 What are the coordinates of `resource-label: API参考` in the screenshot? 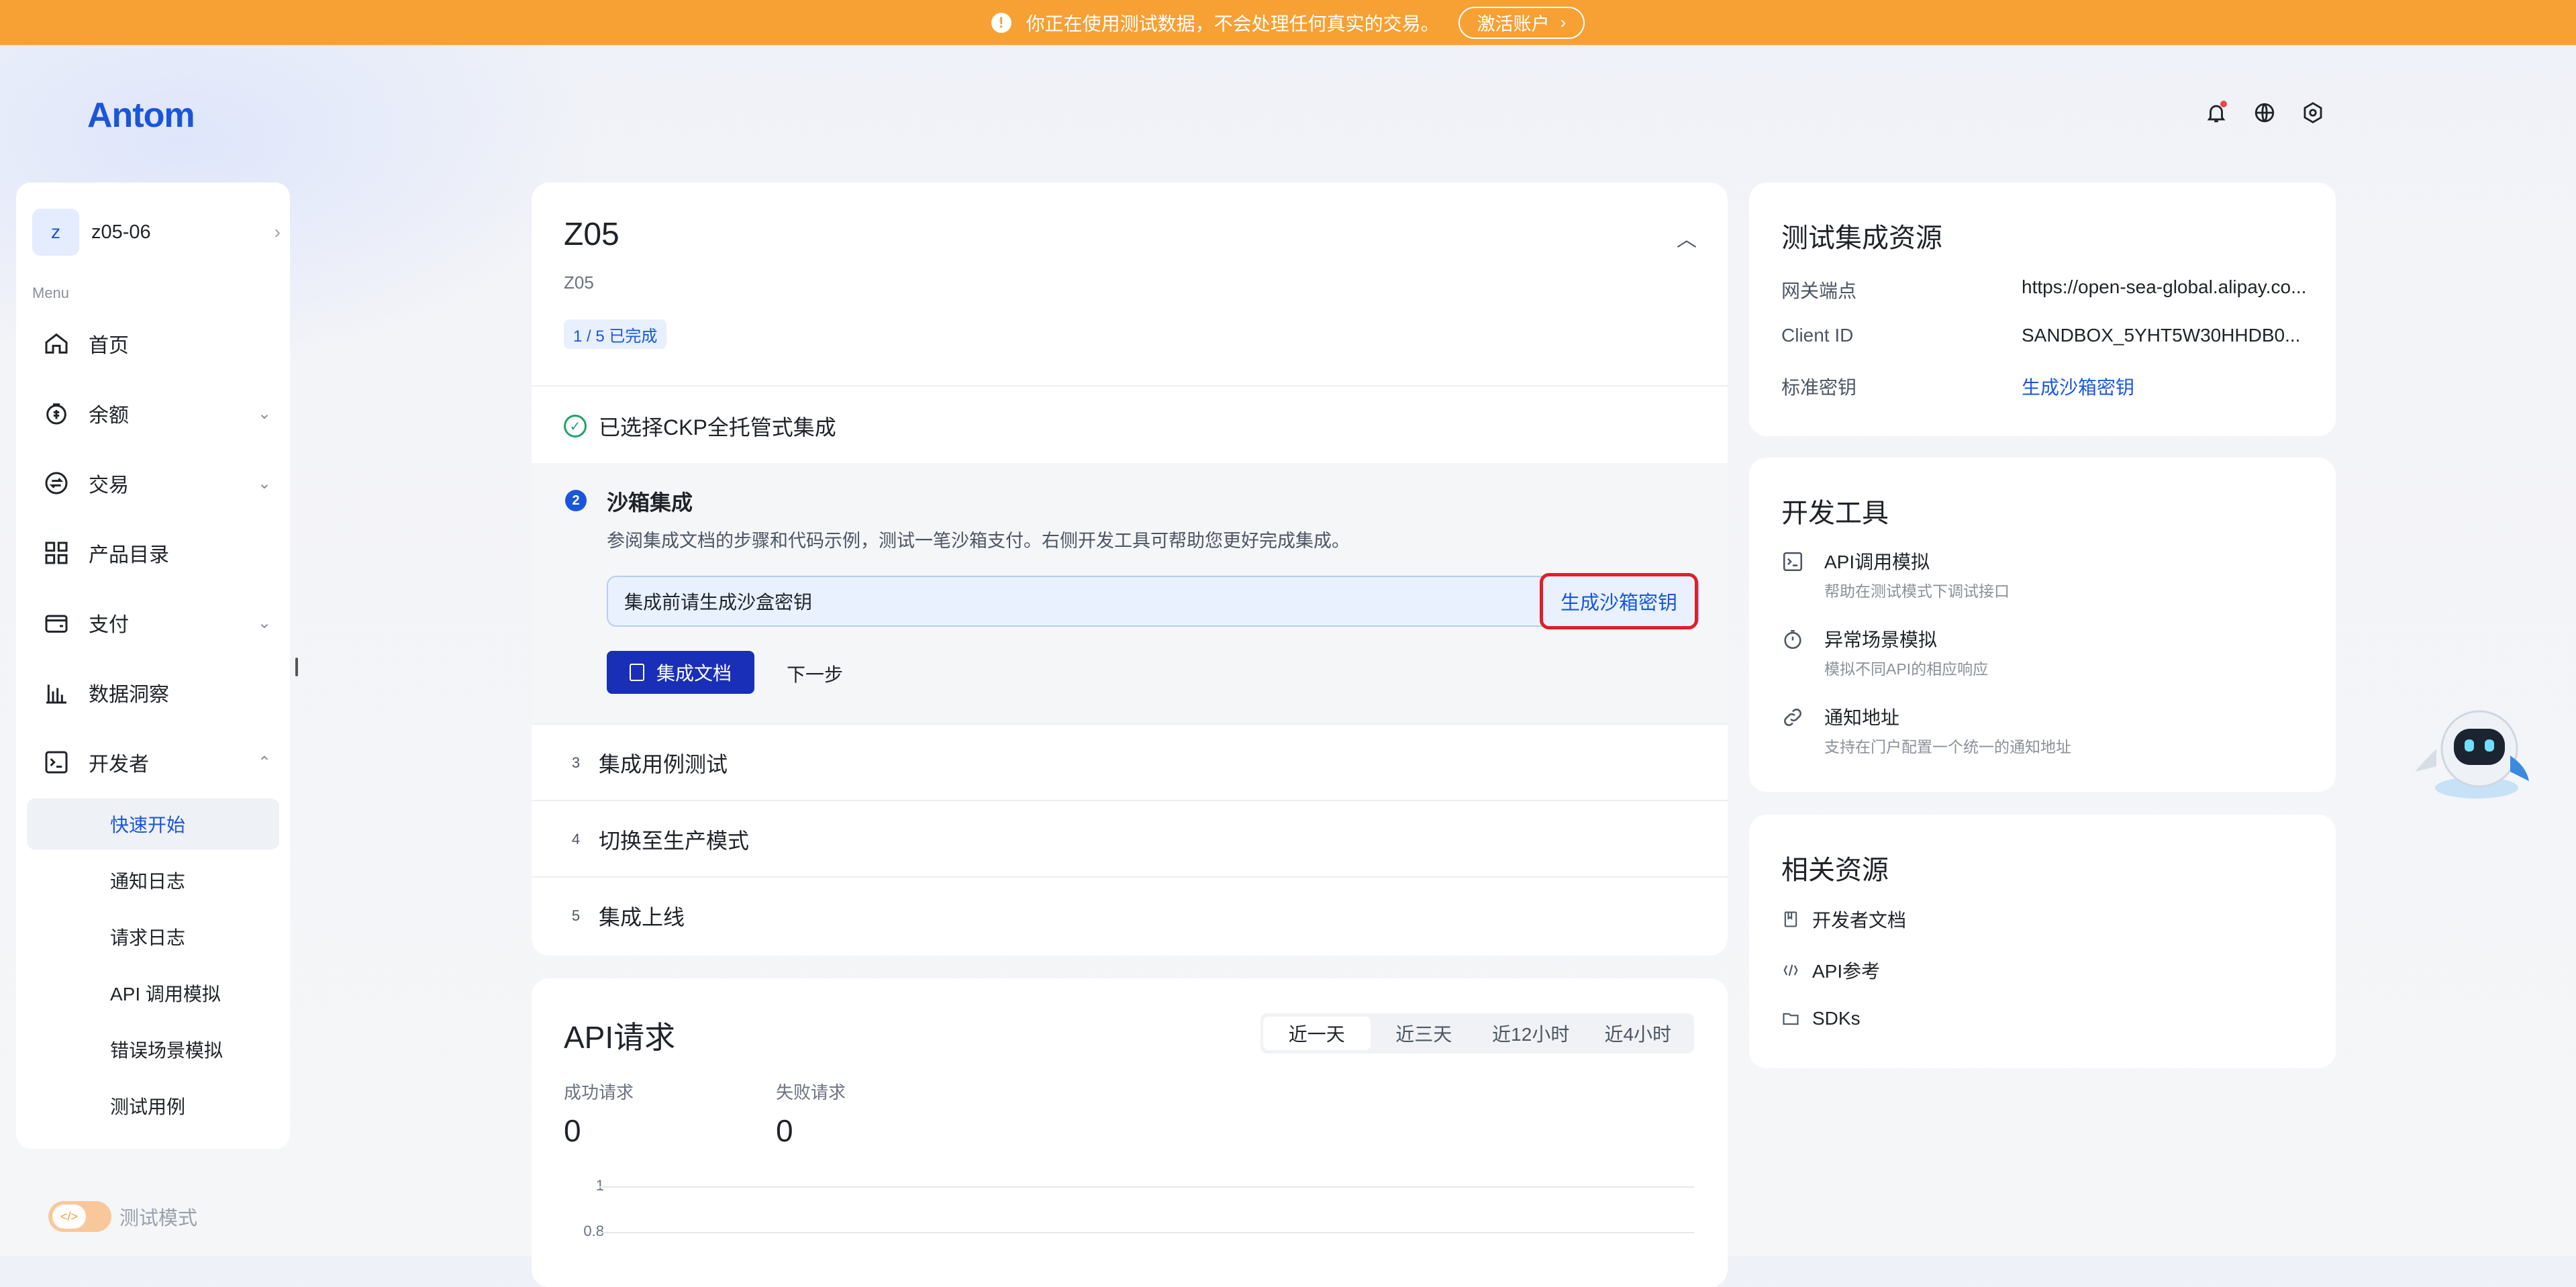 It's located at (1846, 971).